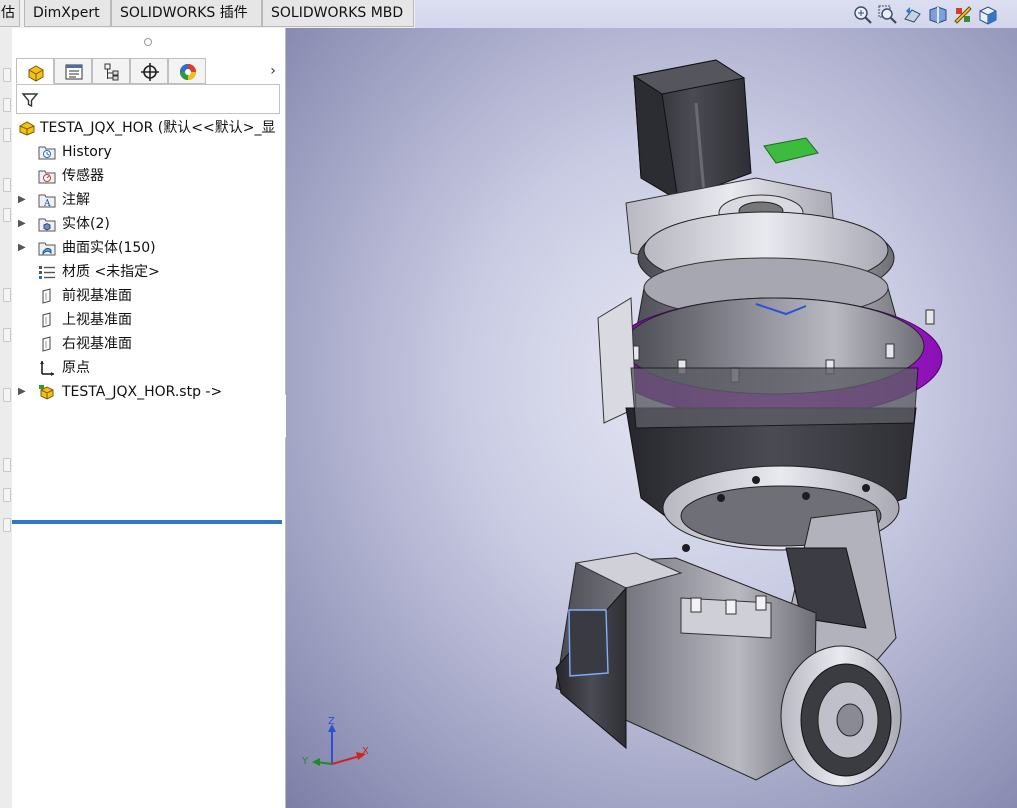 The width and height of the screenshot is (1017, 808). What do you see at coordinates (46, 392) in the screenshot?
I see `imported-feature-icon` at bounding box center [46, 392].